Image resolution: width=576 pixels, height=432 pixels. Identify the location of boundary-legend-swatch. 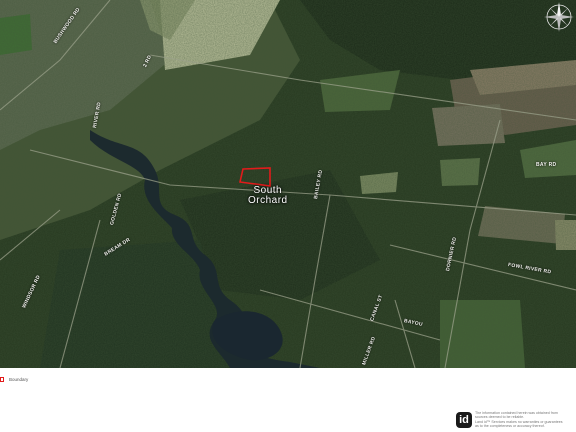
(2, 379).